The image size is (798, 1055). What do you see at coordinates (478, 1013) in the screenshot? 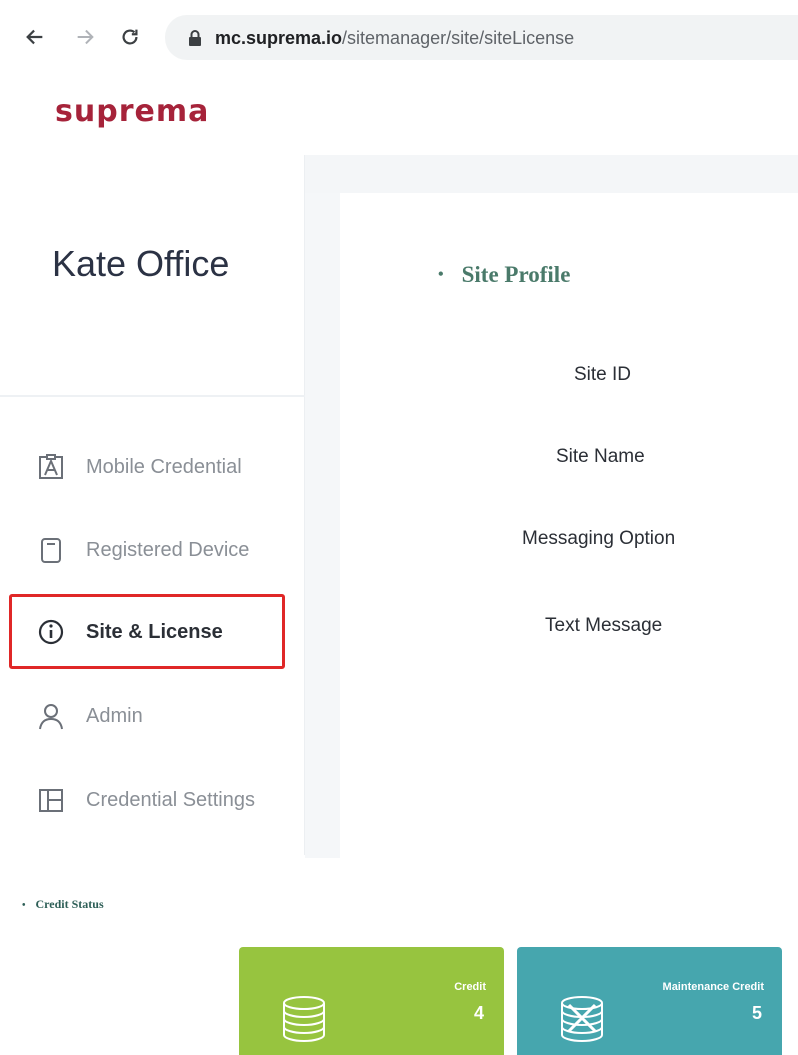
I see `credit-value: 4` at bounding box center [478, 1013].